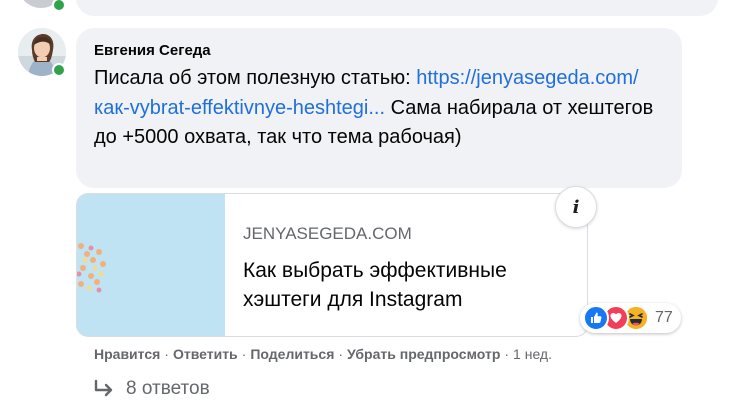 This screenshot has width=746, height=404. Describe the element at coordinates (664, 317) in the screenshot. I see `reactions-count: 77` at that location.